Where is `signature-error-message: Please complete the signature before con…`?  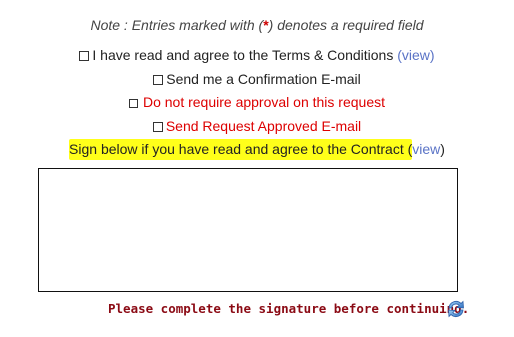 signature-error-message: Please complete the signature before con… is located at coordinates (289, 308).